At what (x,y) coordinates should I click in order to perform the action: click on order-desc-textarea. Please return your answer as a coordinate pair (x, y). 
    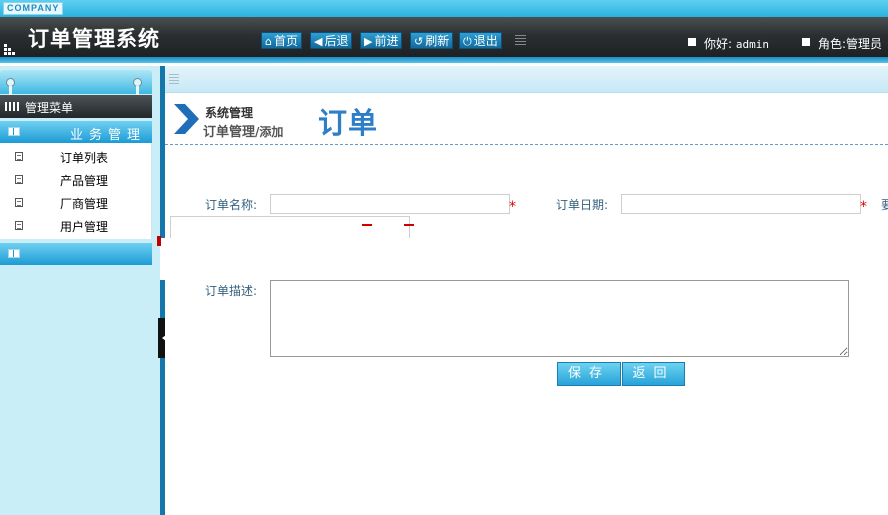
    Looking at the image, I should click on (559, 318).